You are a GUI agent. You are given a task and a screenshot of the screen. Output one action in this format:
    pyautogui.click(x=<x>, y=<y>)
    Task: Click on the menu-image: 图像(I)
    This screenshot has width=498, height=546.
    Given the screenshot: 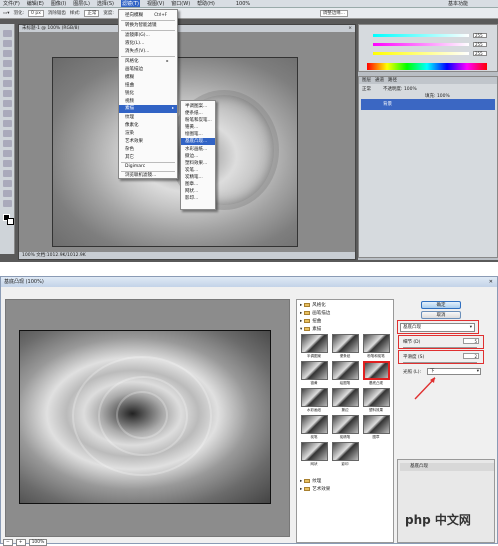 What is the action you would take?
    pyautogui.click(x=58, y=3)
    